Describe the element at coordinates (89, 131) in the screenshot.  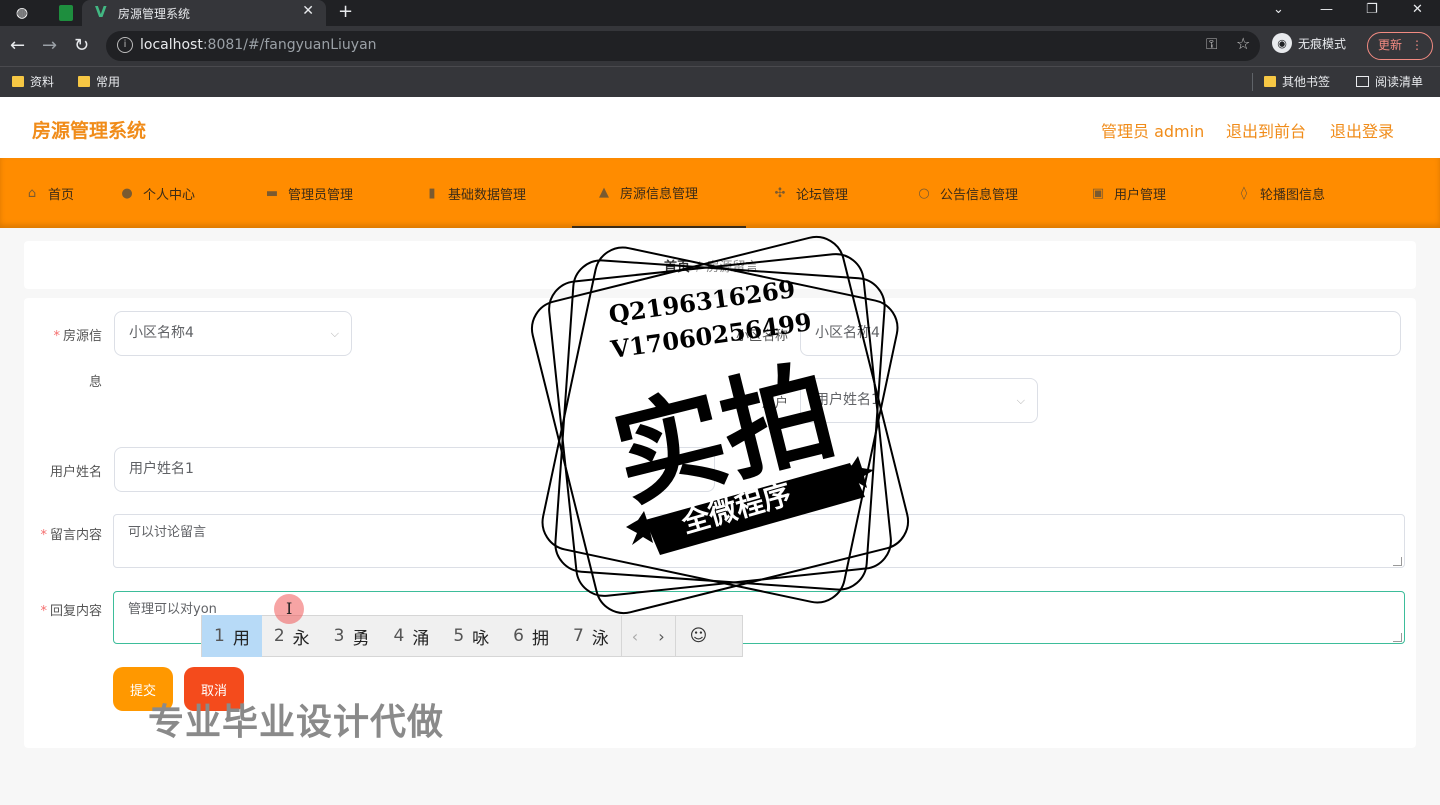
I see `app-title: 房源管理系统` at that location.